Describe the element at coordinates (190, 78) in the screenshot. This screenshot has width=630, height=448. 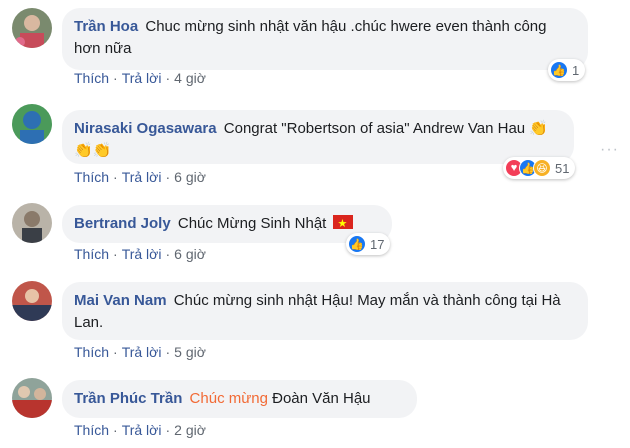
I see `timestamp: 4 giờ` at that location.